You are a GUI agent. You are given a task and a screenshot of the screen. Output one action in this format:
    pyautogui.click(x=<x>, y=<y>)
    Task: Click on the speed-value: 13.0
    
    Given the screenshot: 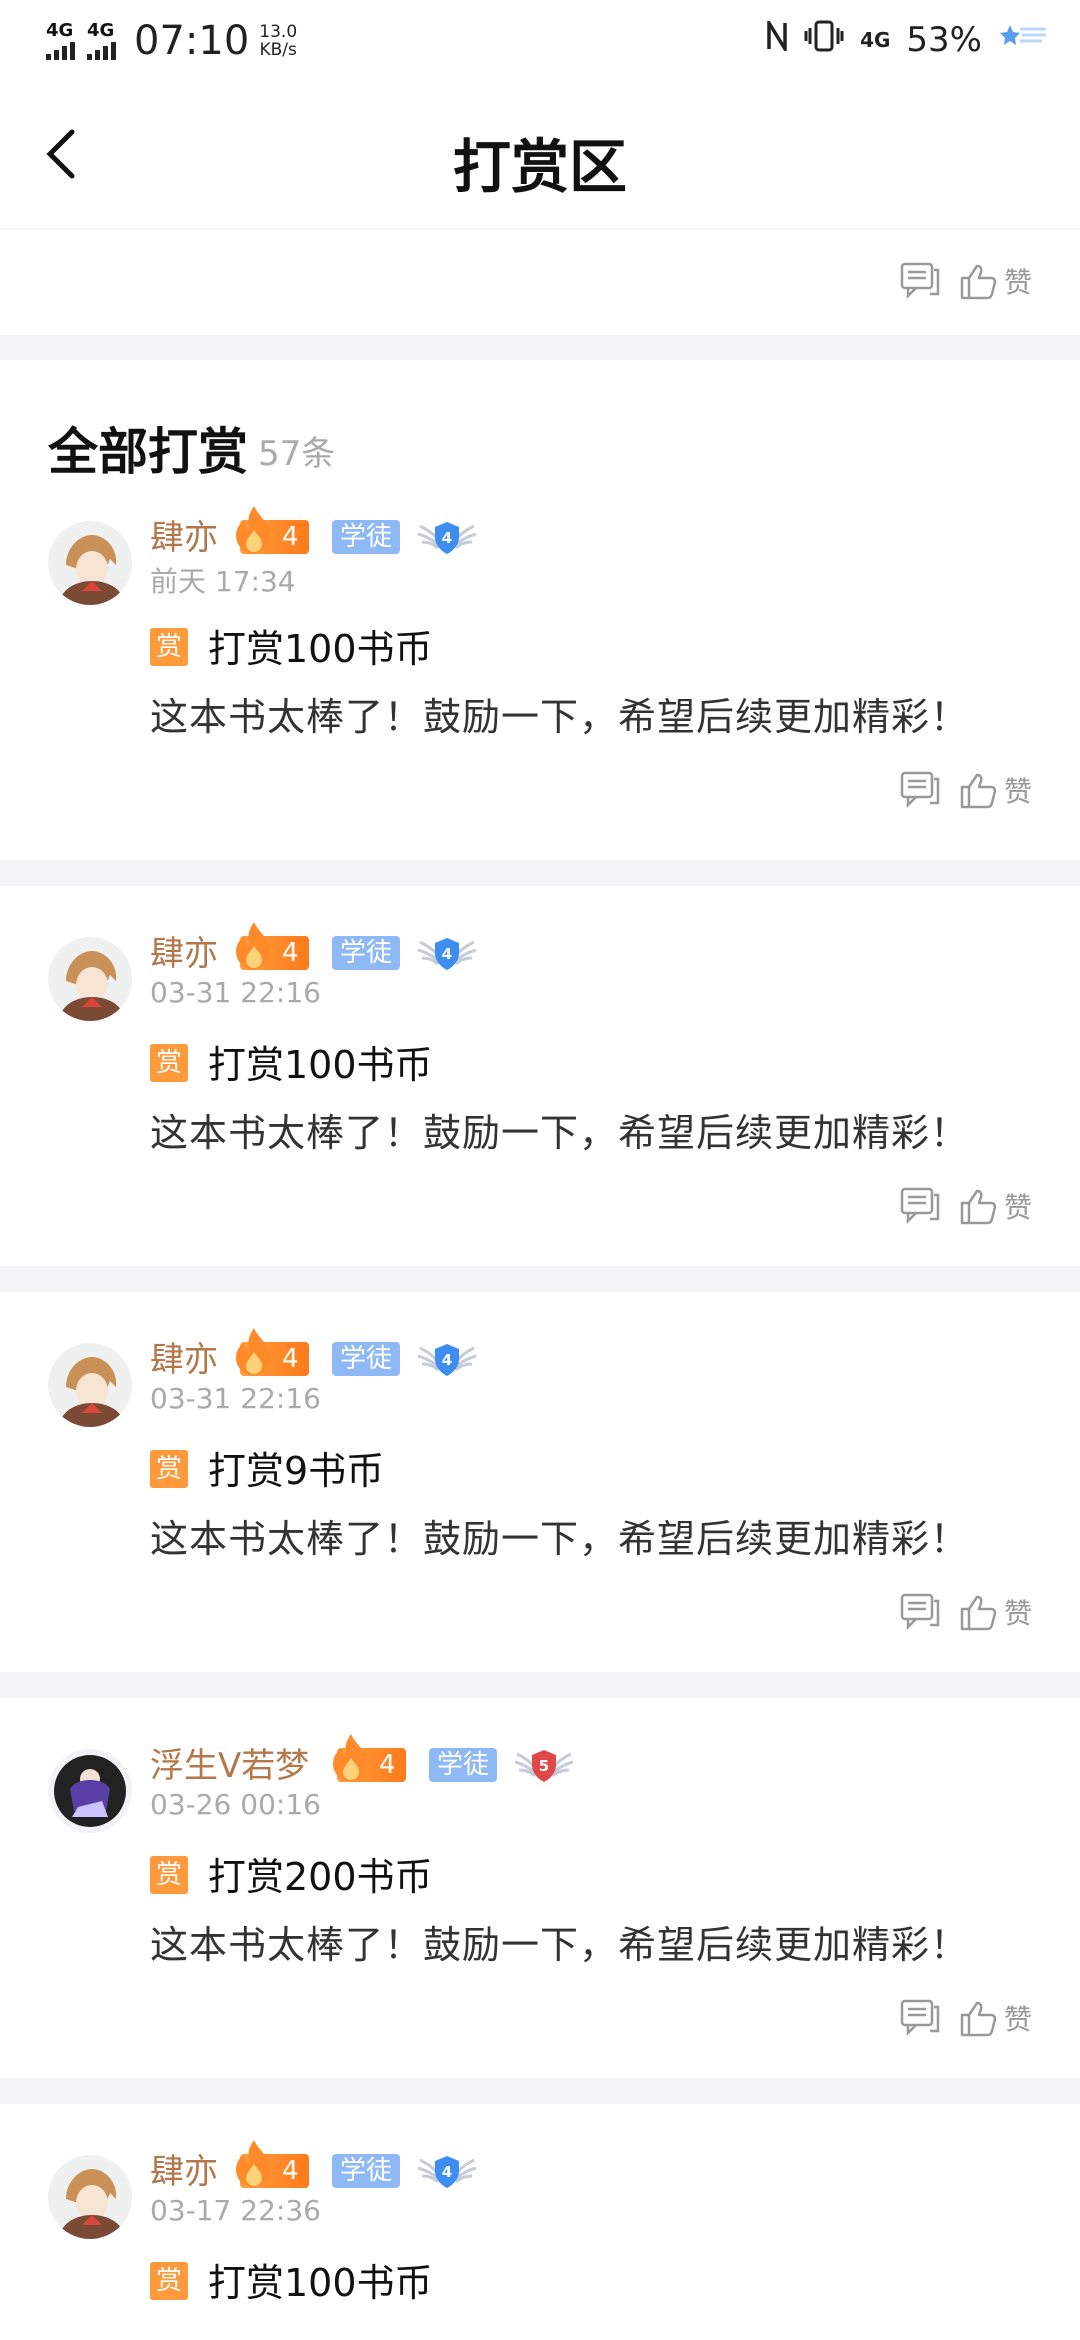 What is the action you would take?
    pyautogui.click(x=278, y=32)
    